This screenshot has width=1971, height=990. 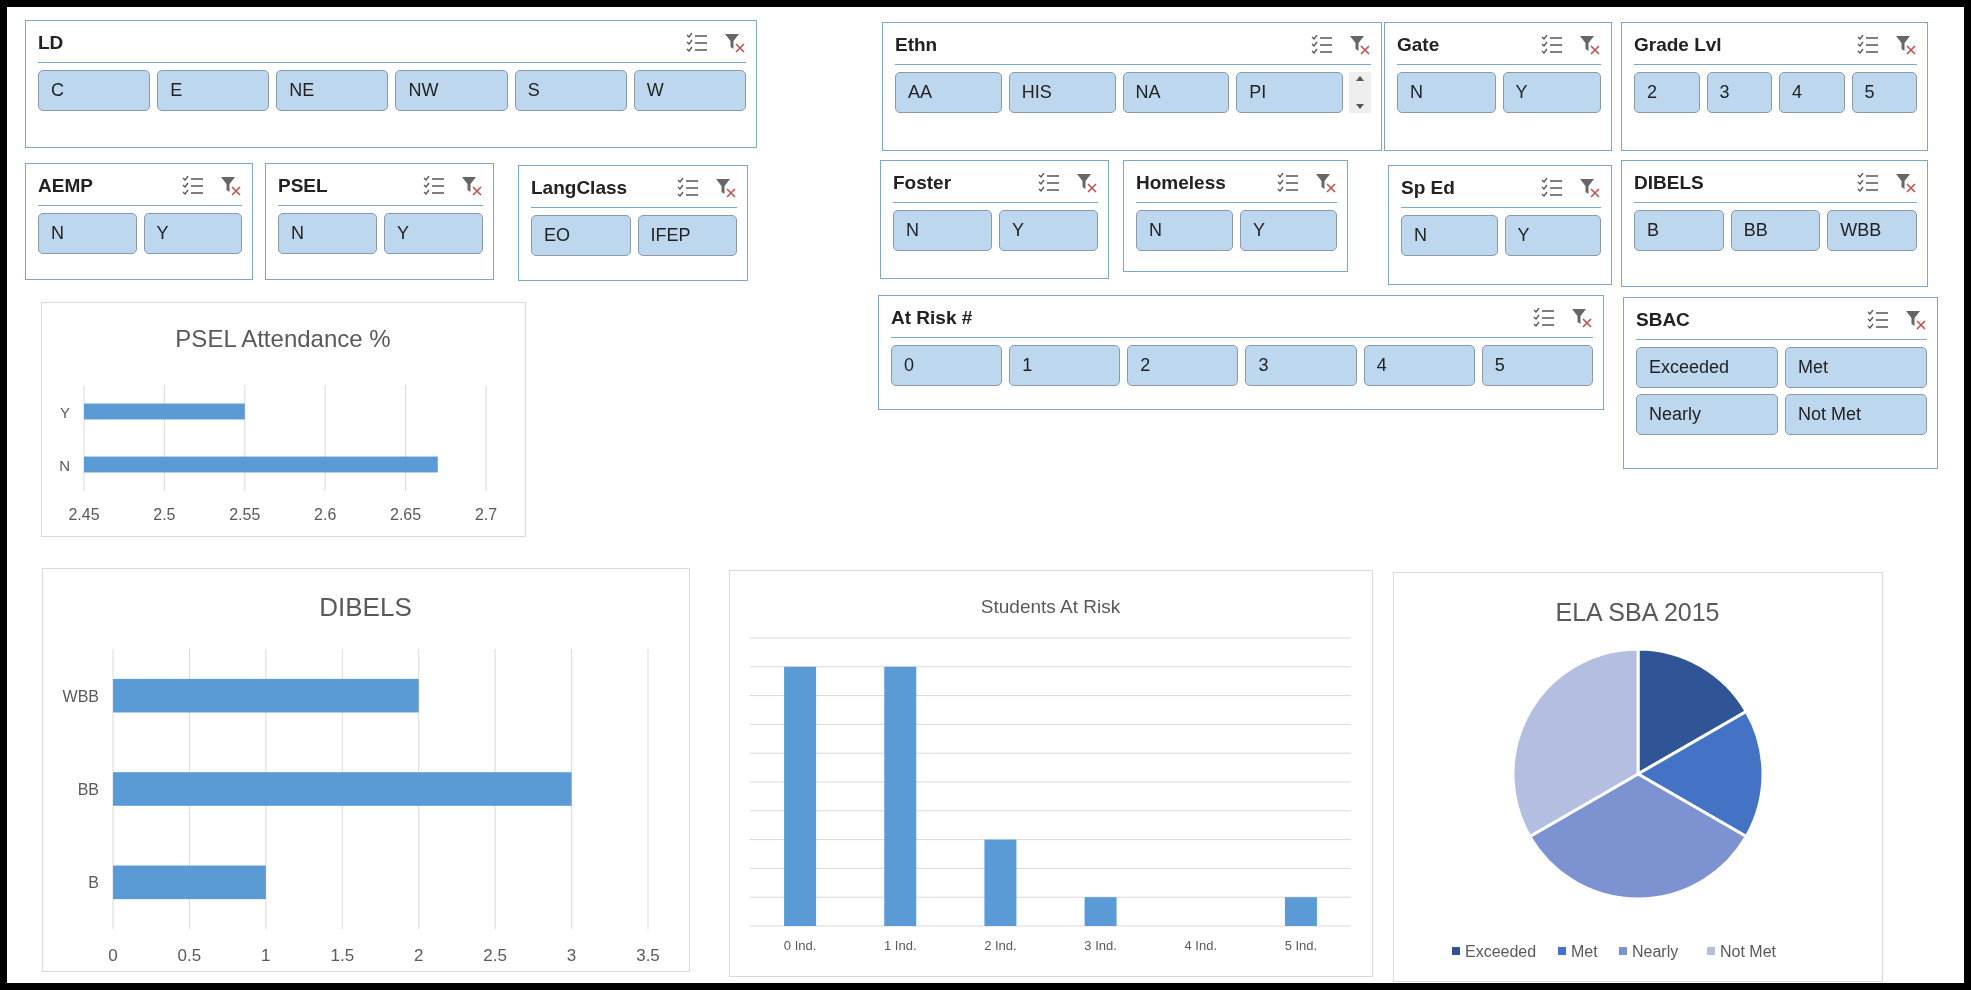 I want to click on axis-tick-label: 2, so click(x=419, y=955).